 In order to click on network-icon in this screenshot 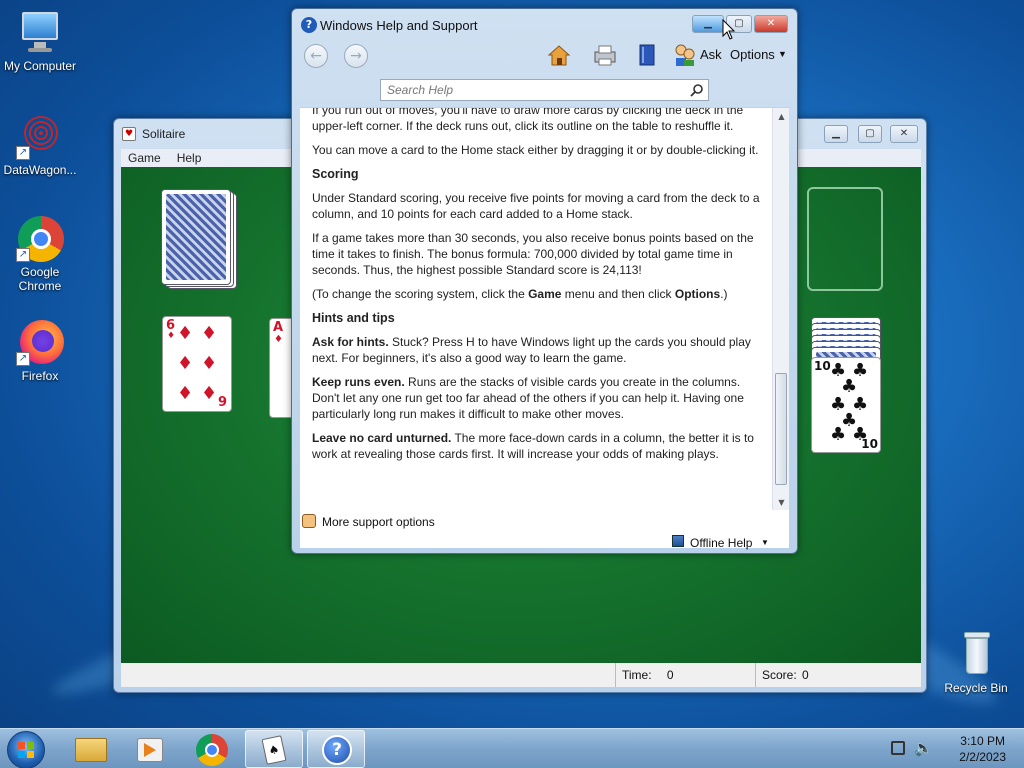, I will do `click(898, 748)`.